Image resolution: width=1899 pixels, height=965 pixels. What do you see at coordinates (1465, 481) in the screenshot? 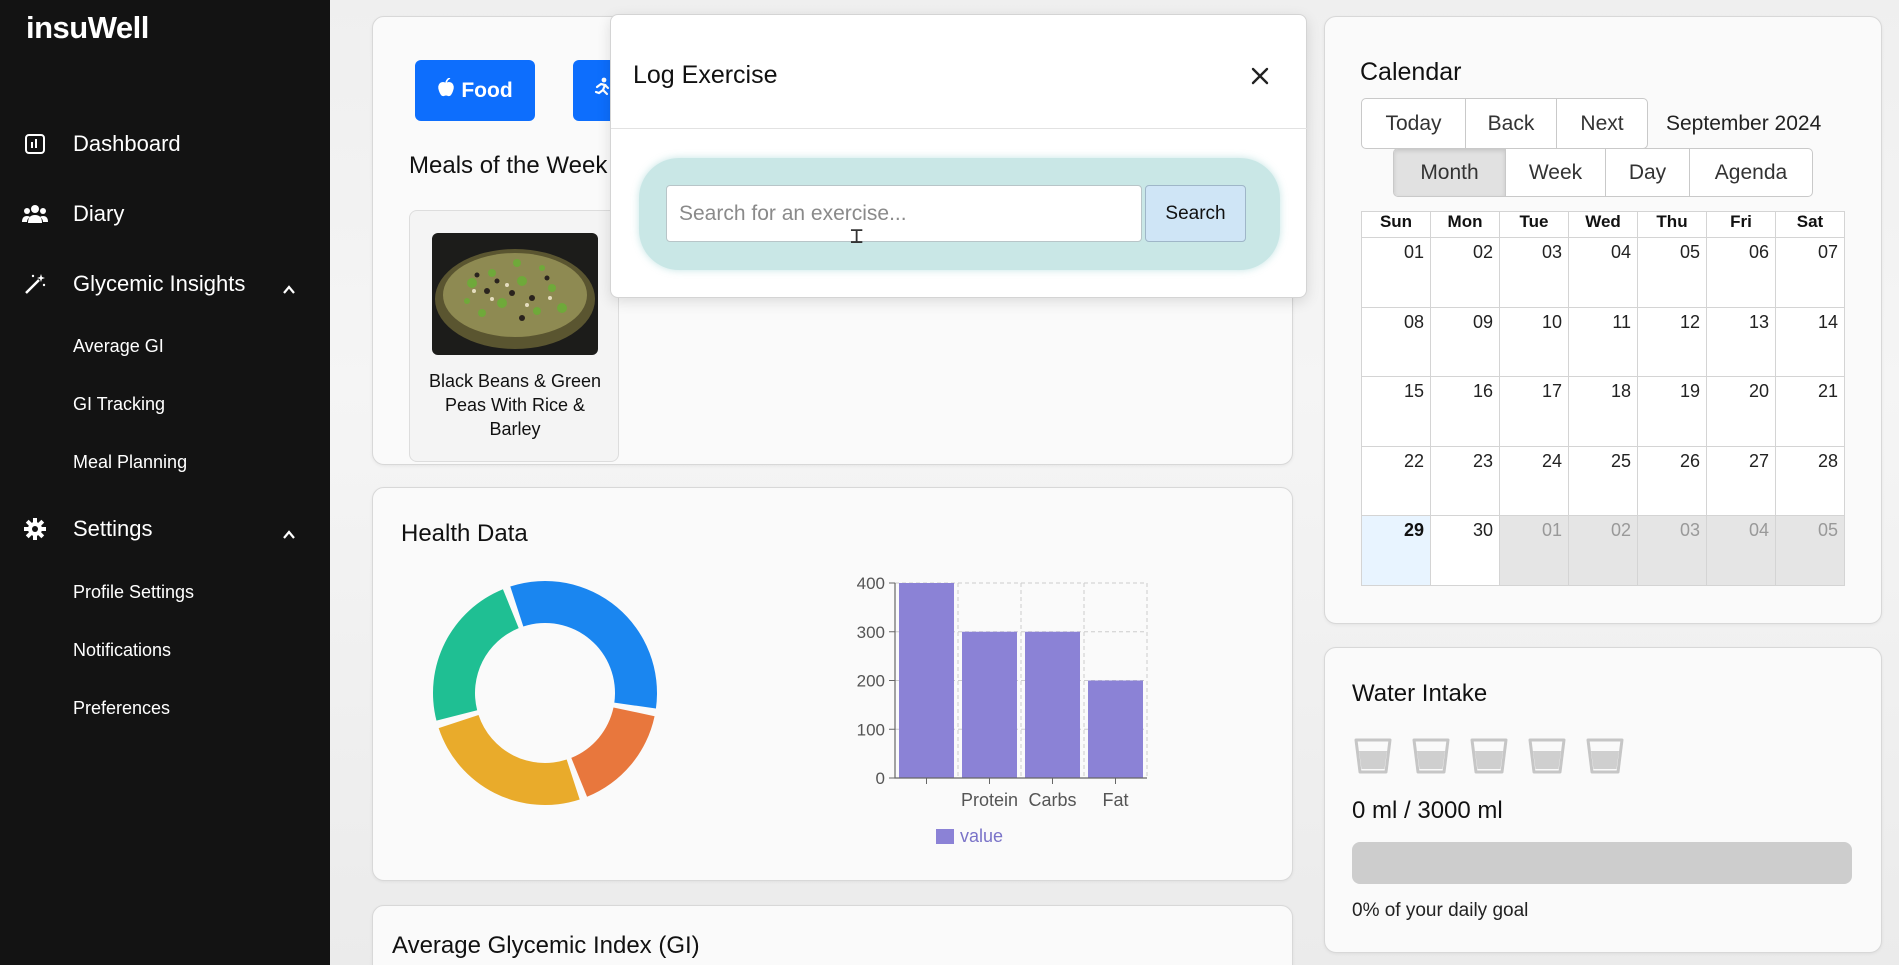
I see `calendar-day: 23` at bounding box center [1465, 481].